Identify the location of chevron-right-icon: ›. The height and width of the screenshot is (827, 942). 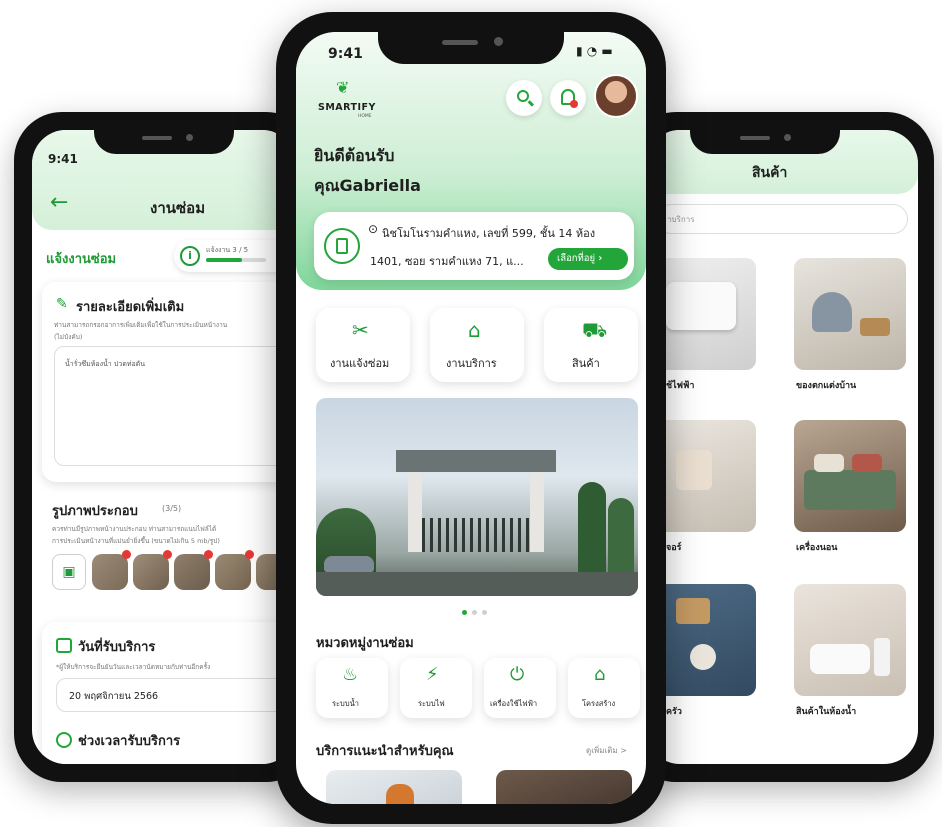
(599, 258).